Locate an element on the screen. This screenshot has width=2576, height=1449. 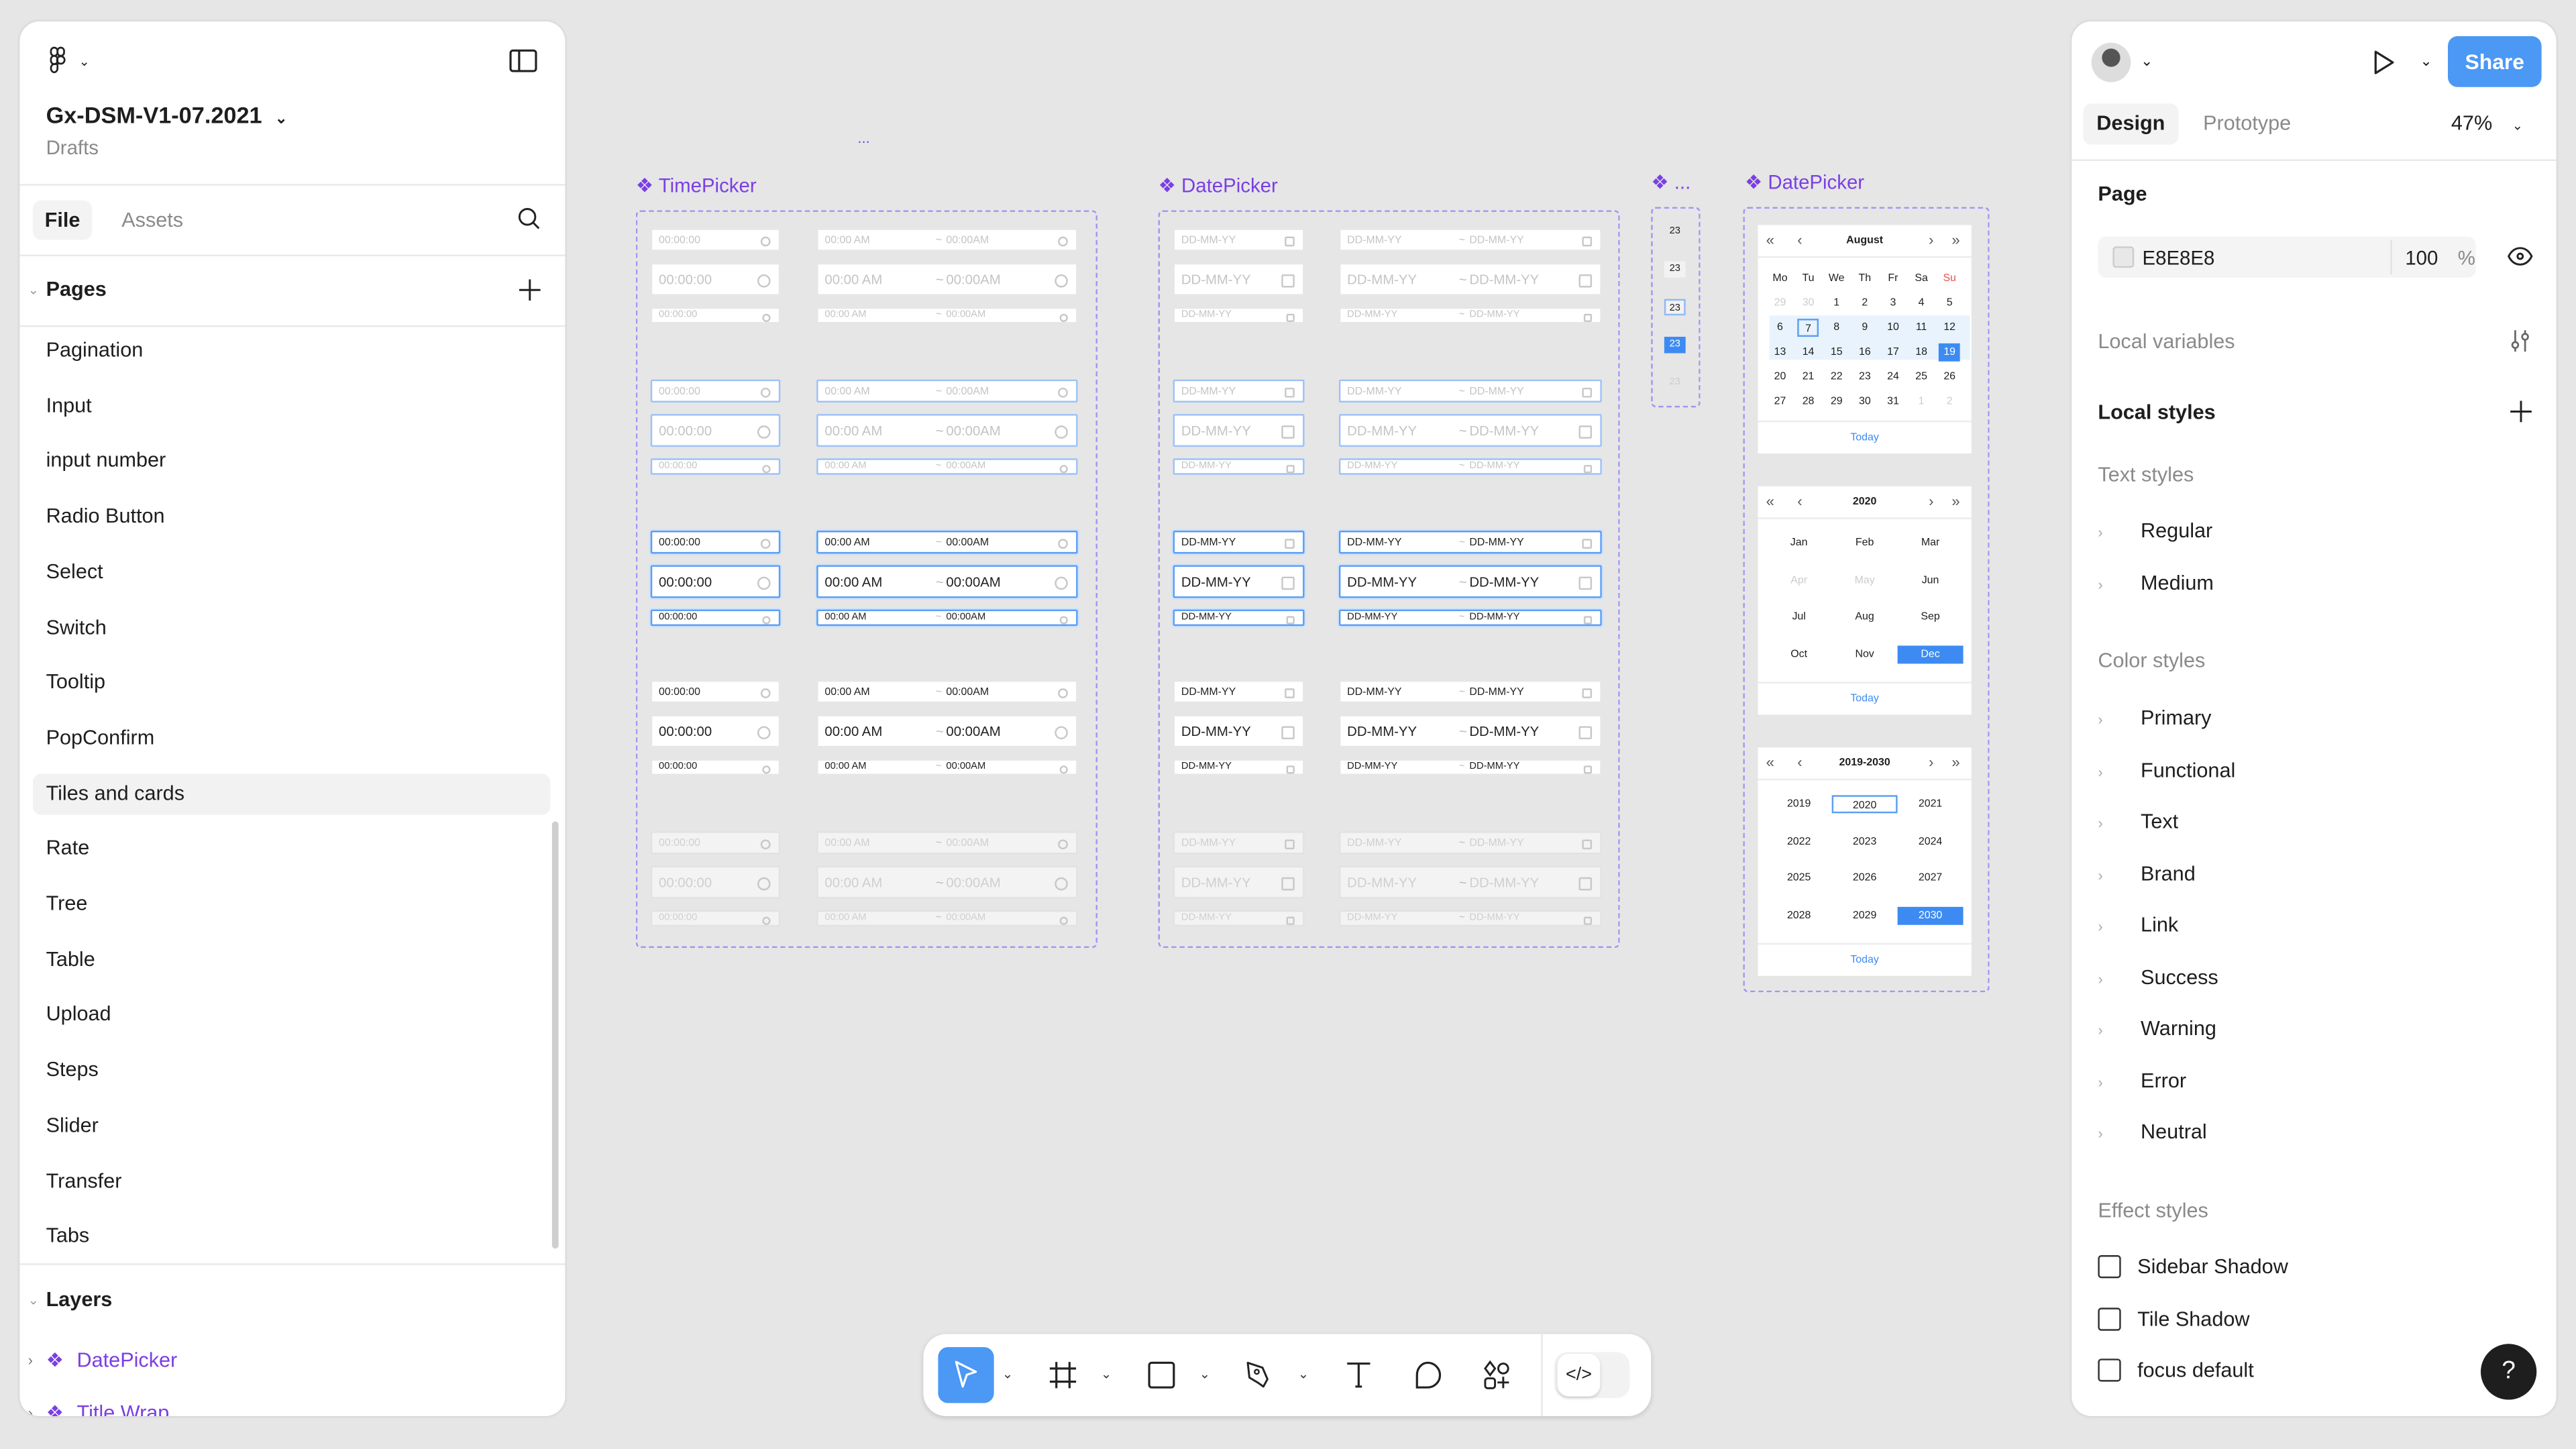
style-item: › Medium is located at coordinates (2156, 582).